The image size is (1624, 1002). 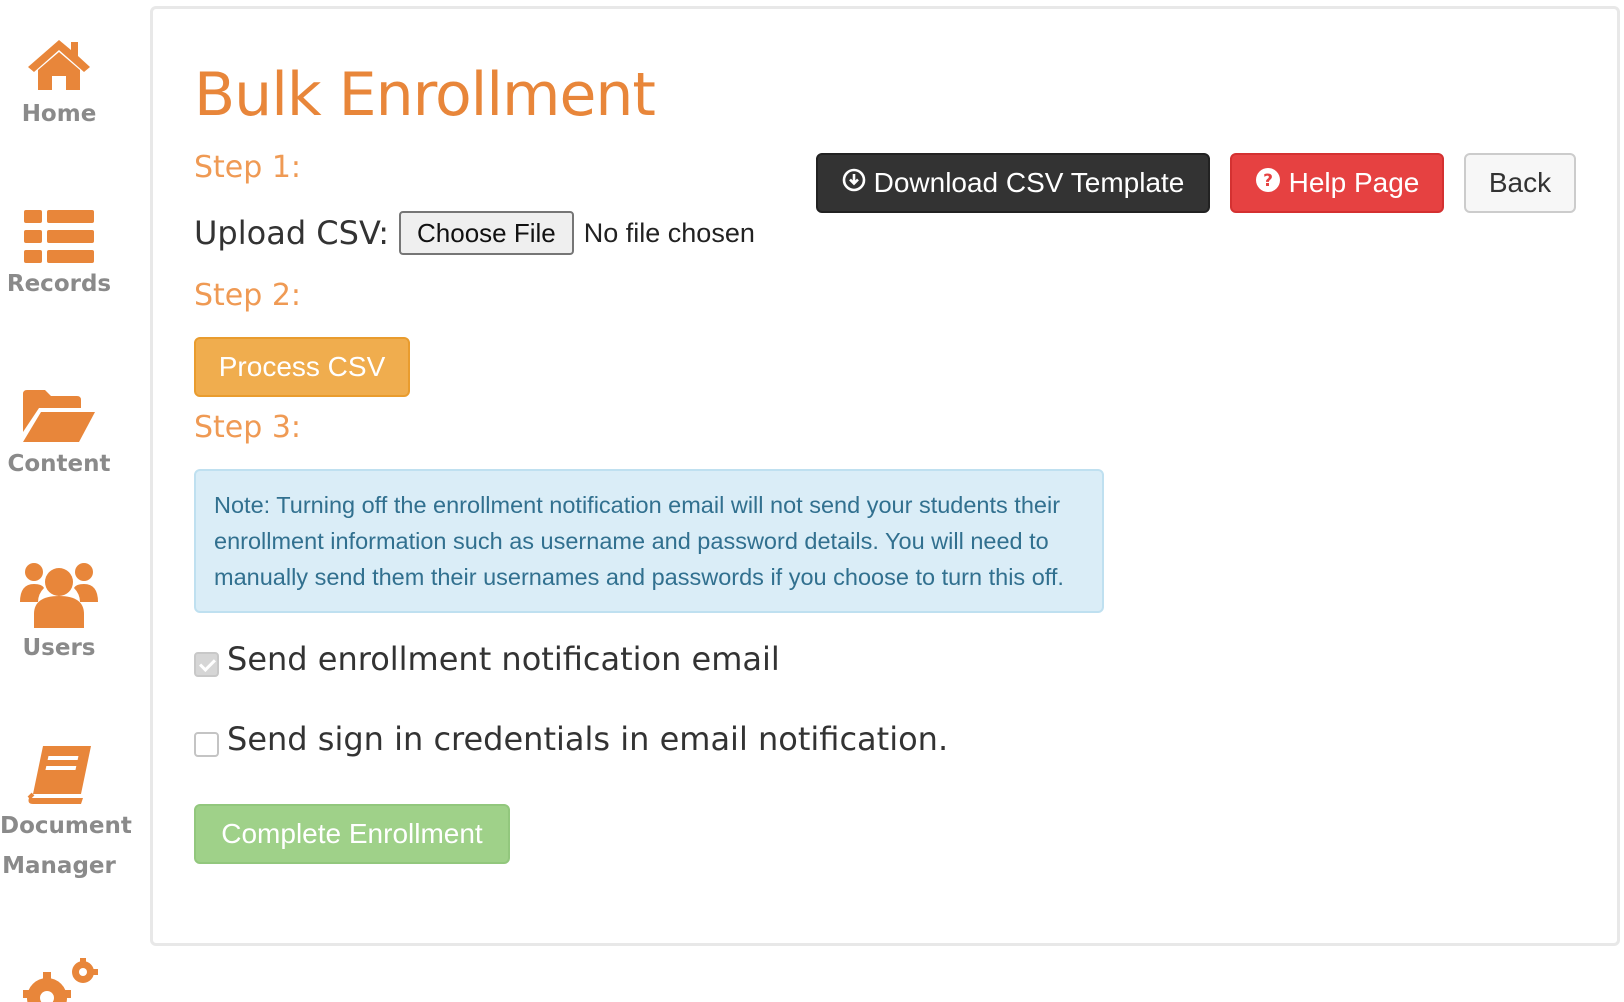 What do you see at coordinates (248, 427) in the screenshot?
I see `step-3-label: Step 3:` at bounding box center [248, 427].